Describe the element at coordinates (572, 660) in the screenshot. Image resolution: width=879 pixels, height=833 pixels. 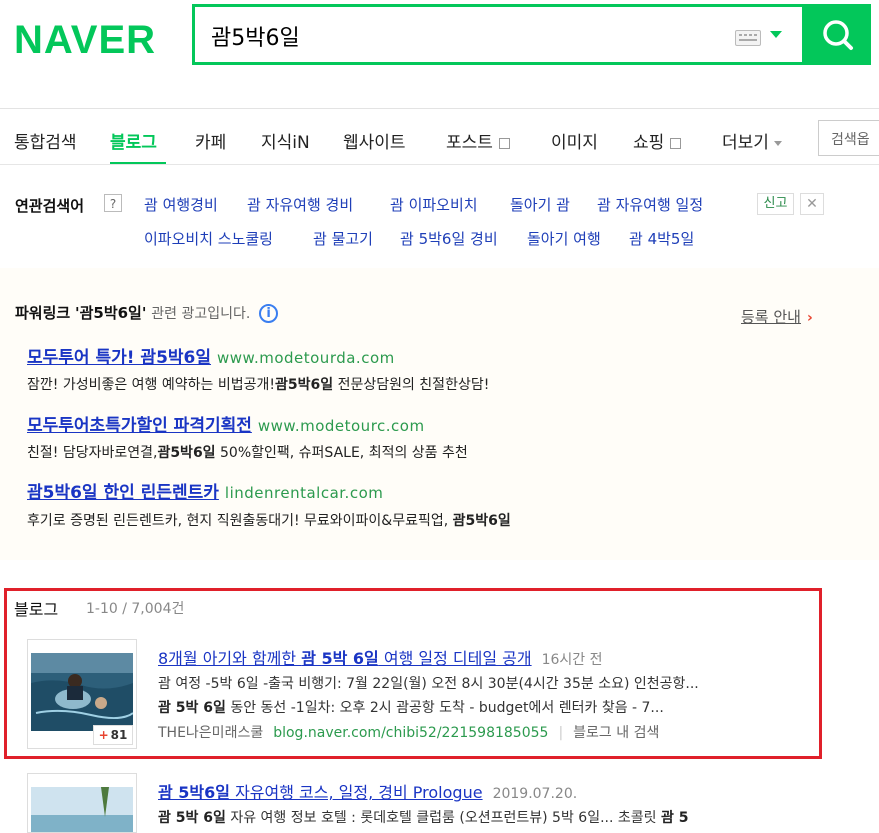
I see `post-time: 16시간 전` at that location.